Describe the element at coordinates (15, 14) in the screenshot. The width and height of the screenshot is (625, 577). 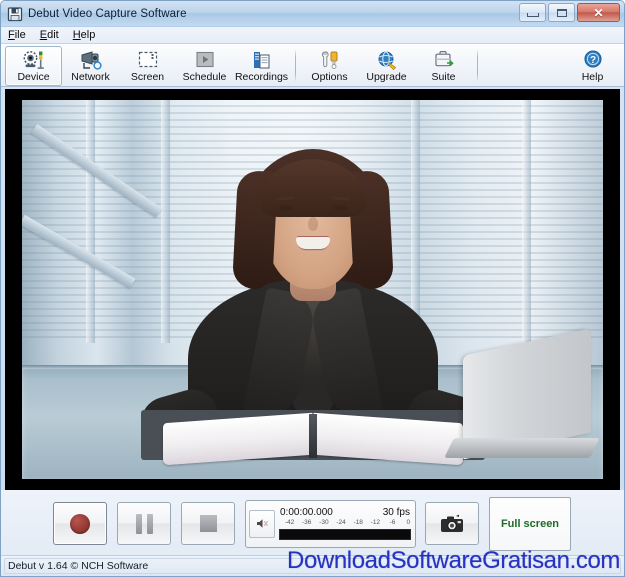
I see `save-floppy-icon` at that location.